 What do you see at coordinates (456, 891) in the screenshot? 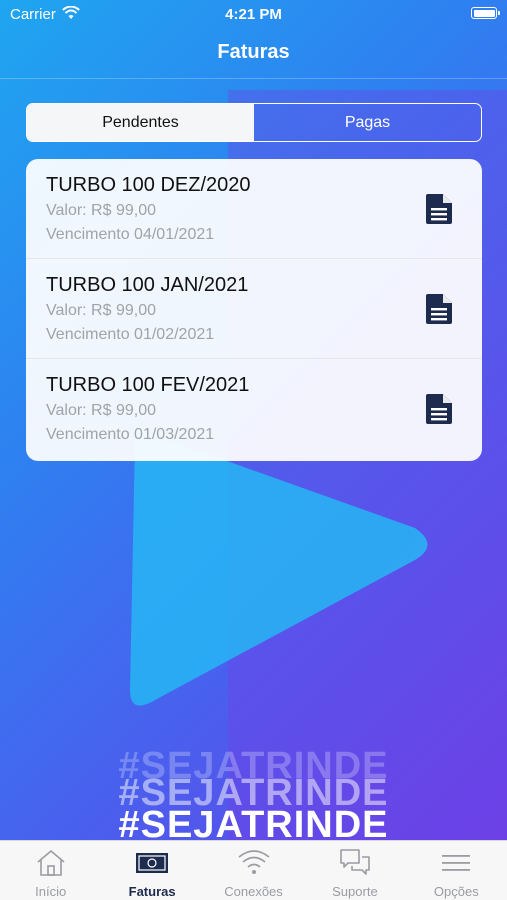
I see `tab-label: Opções` at bounding box center [456, 891].